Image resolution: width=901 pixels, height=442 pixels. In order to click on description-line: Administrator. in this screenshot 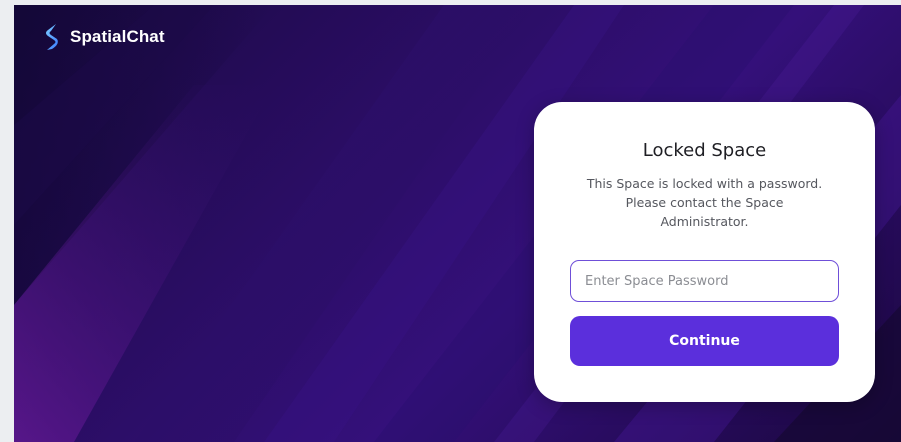, I will do `click(704, 221)`.